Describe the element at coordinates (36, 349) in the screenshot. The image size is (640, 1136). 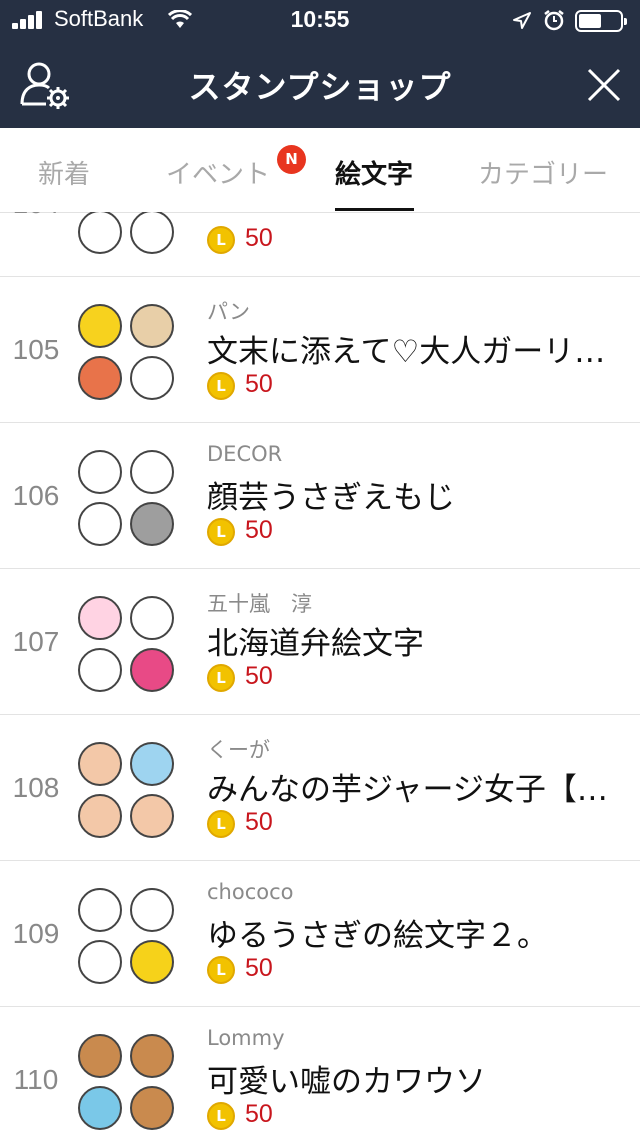
I see `rank-number: 105` at that location.